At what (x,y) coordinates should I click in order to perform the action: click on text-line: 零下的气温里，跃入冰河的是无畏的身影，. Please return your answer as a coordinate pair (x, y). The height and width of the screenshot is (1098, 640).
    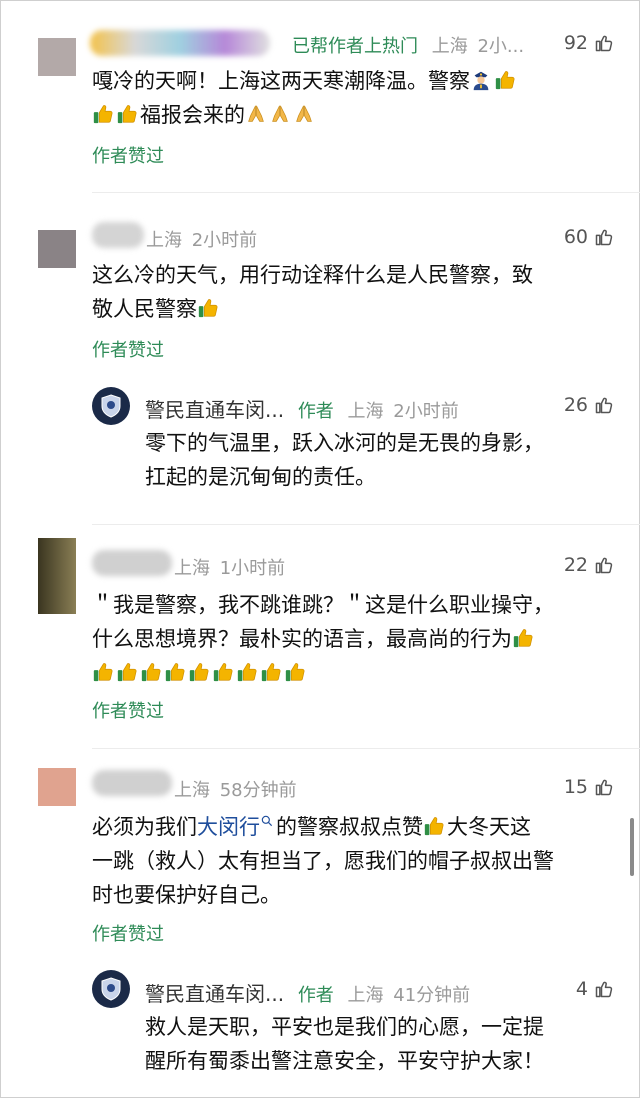
    Looking at the image, I should click on (344, 443).